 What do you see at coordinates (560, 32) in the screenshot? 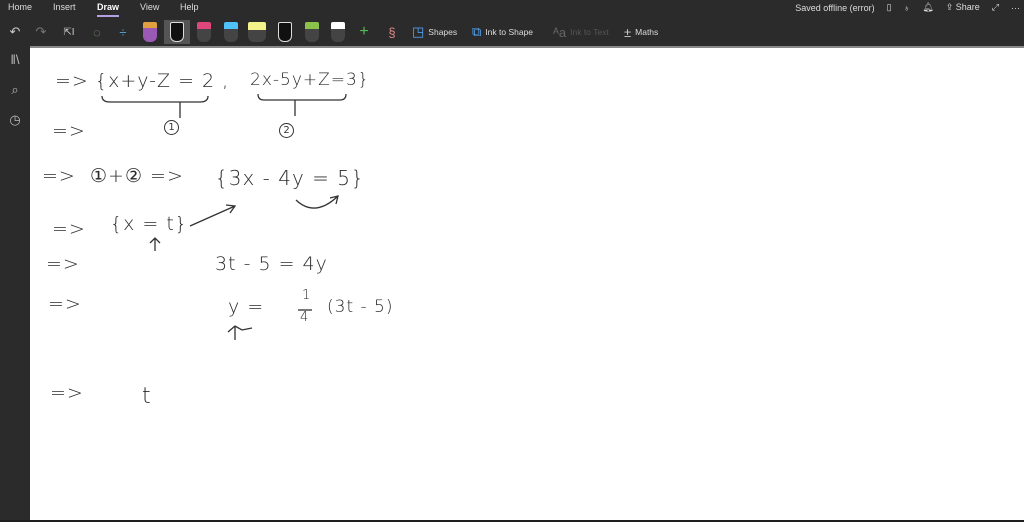
I see `ink-to-text-icon: ᴬa` at bounding box center [560, 32].